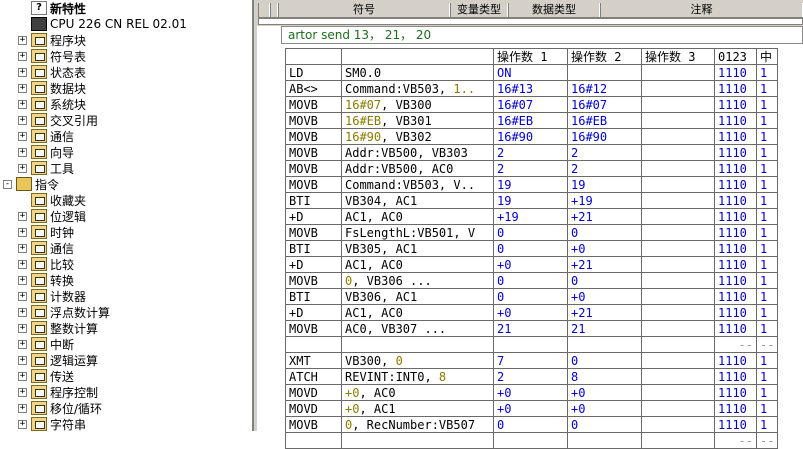  Describe the element at coordinates (64, 312) in the screenshot. I see `tree-item-float: + 浮点数计算` at that location.